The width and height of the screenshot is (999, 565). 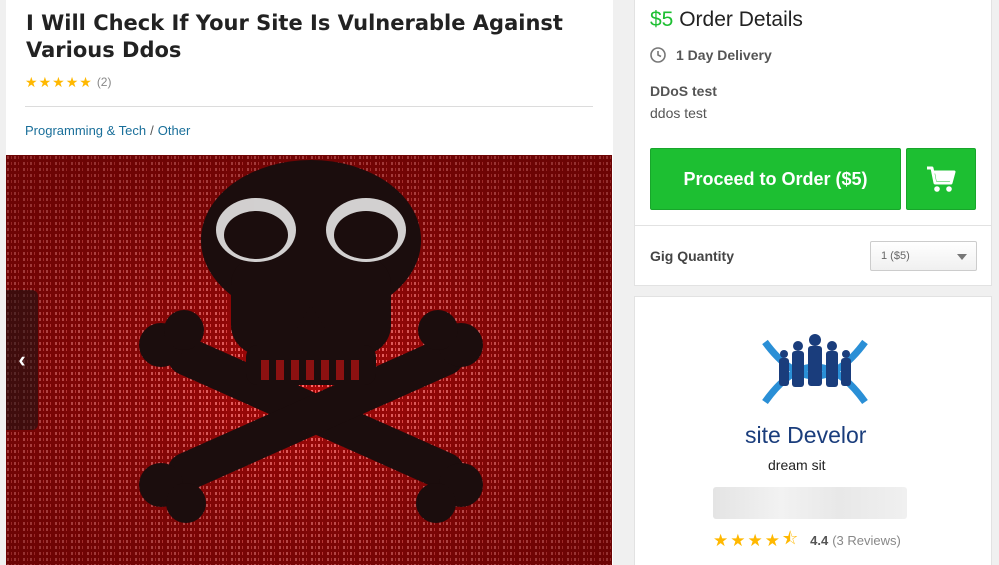 What do you see at coordinates (678, 113) in the screenshot?
I see `package-description: ddos test` at bounding box center [678, 113].